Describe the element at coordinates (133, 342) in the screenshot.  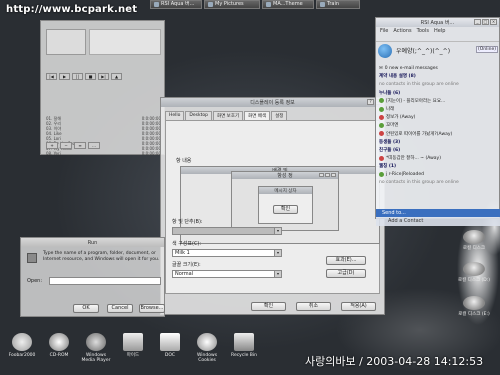
I see `folder-icon` at that location.